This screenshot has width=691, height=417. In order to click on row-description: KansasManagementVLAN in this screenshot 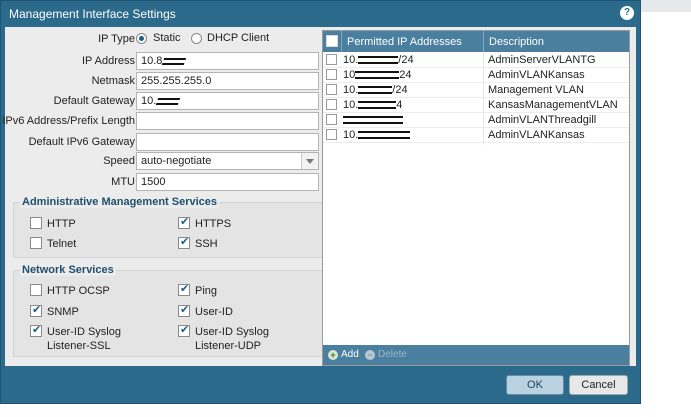, I will do `click(553, 105)`.